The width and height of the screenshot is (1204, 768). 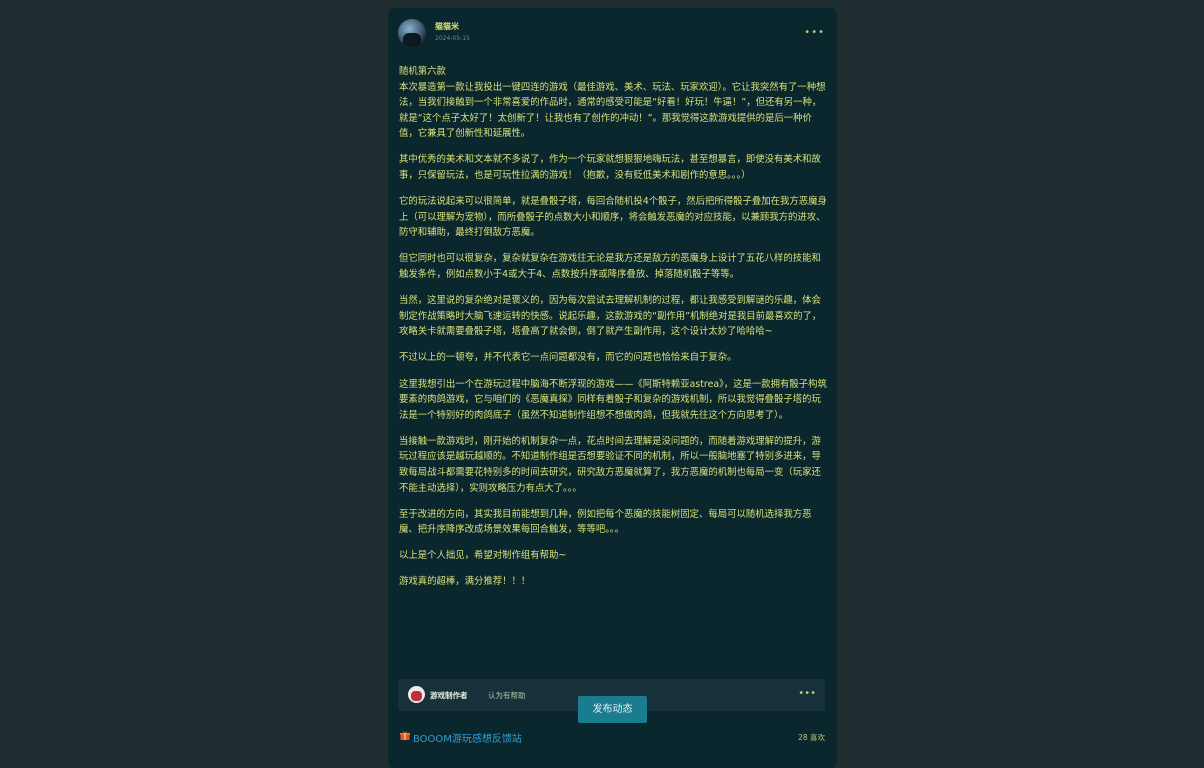 I want to click on post-paragraph: 以上是个人拙见，希望对制作组有帮助~, so click(x=483, y=556).